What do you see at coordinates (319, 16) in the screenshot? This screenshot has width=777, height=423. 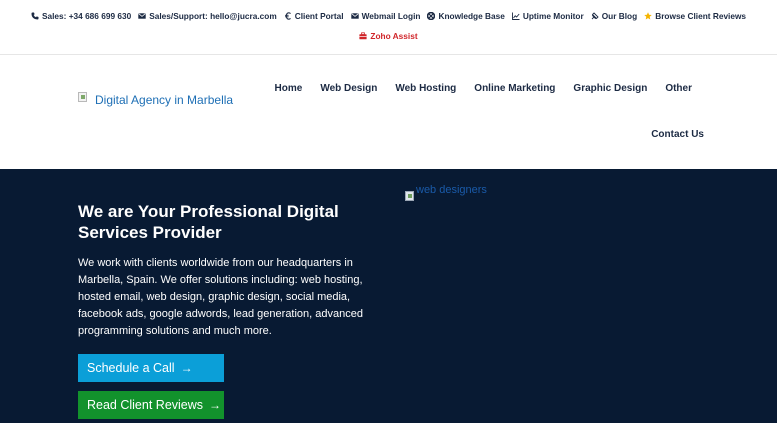 I see `client-portal-label: Client Portal` at bounding box center [319, 16].